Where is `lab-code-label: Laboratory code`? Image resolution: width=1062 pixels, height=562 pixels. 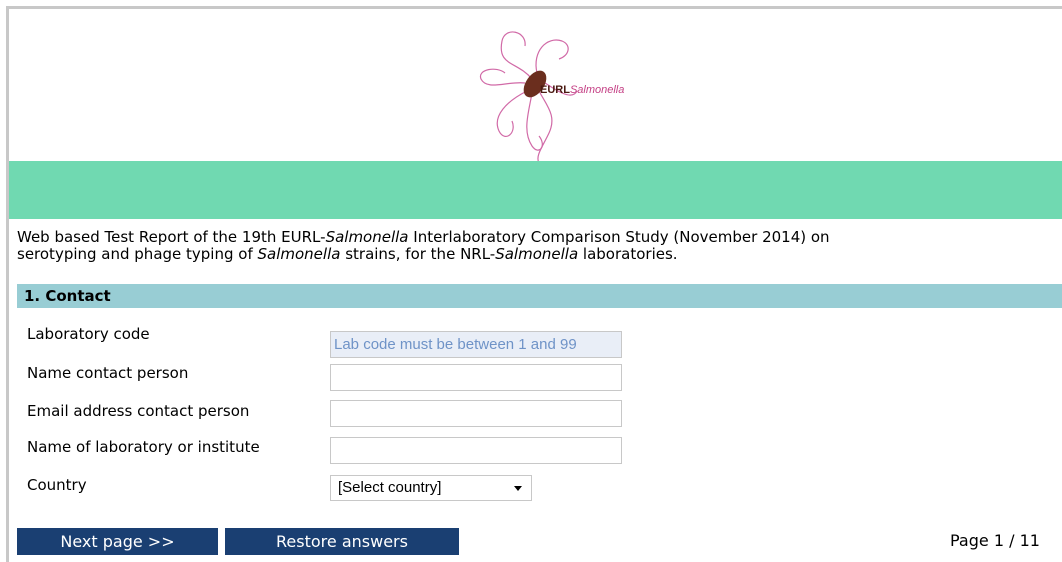
lab-code-label: Laboratory code is located at coordinates (88, 334).